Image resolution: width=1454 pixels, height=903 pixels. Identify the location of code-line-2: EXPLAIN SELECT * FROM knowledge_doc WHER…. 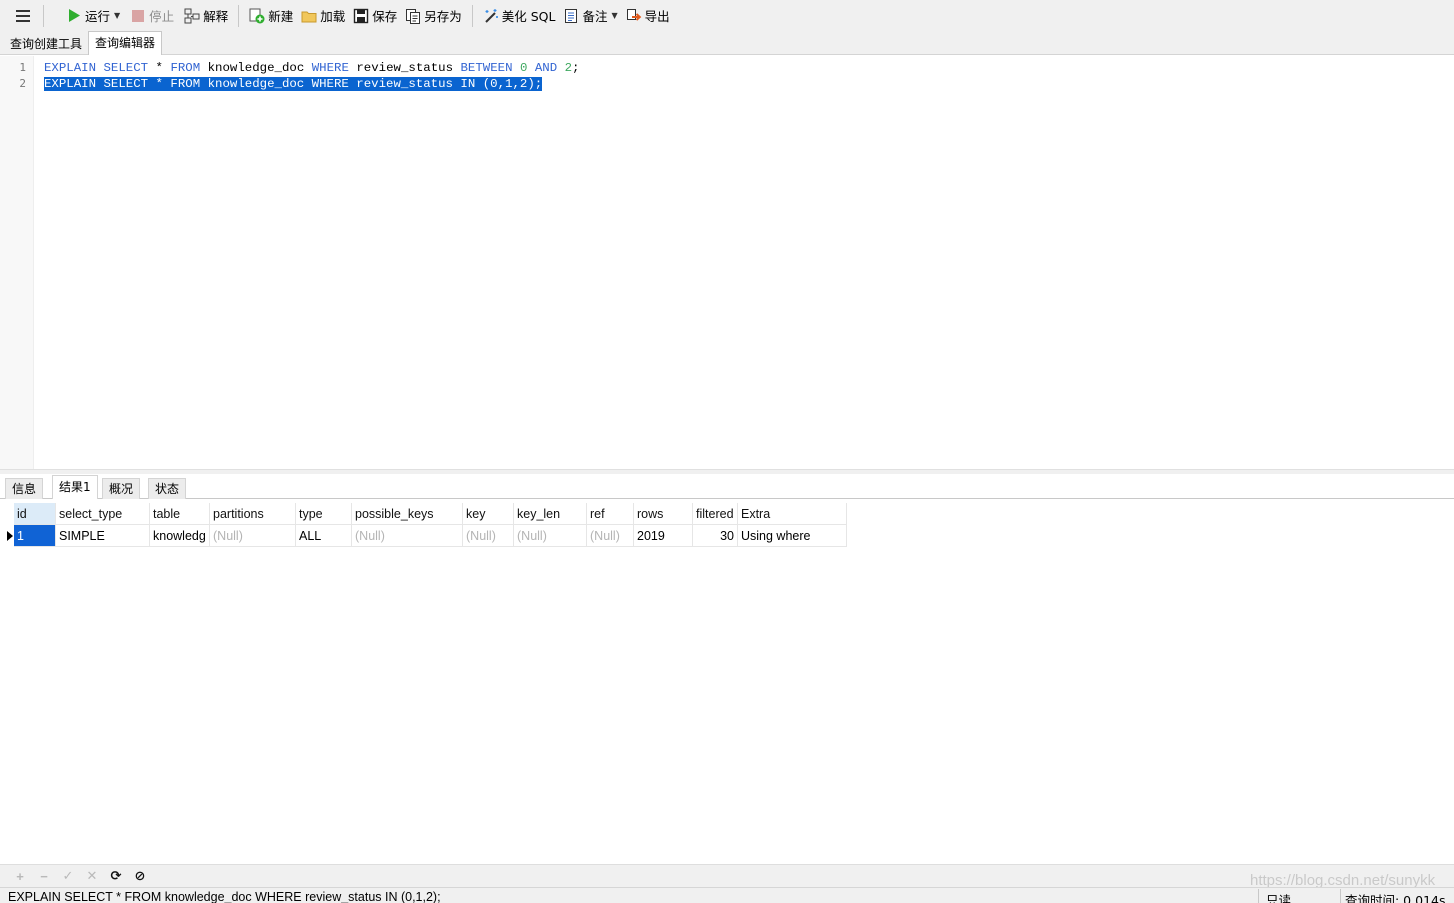
(293, 84).